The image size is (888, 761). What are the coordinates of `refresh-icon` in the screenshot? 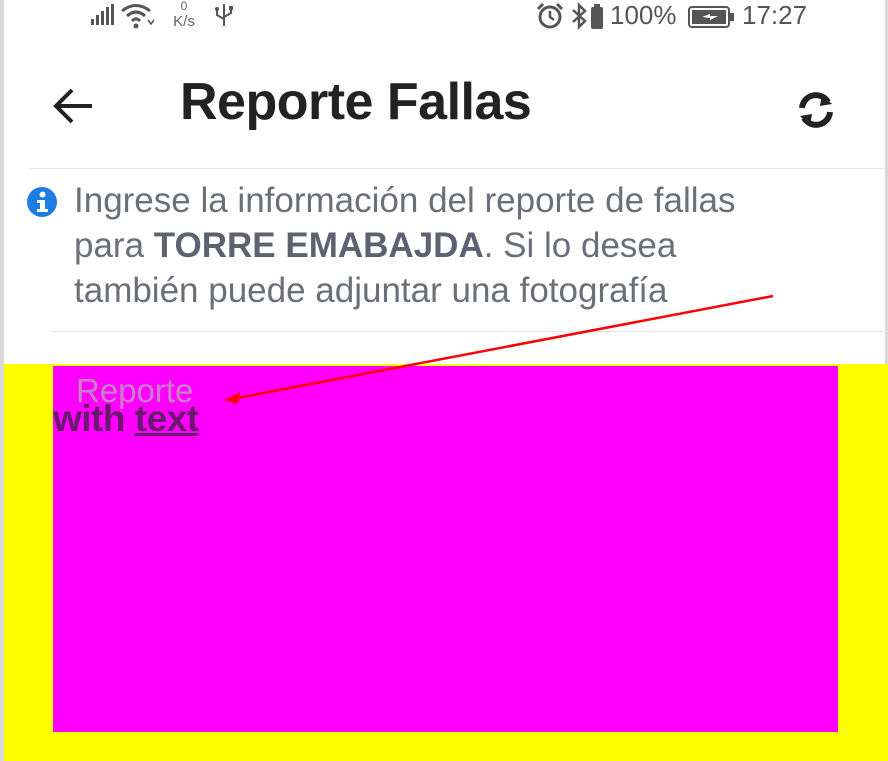 It's located at (816, 110).